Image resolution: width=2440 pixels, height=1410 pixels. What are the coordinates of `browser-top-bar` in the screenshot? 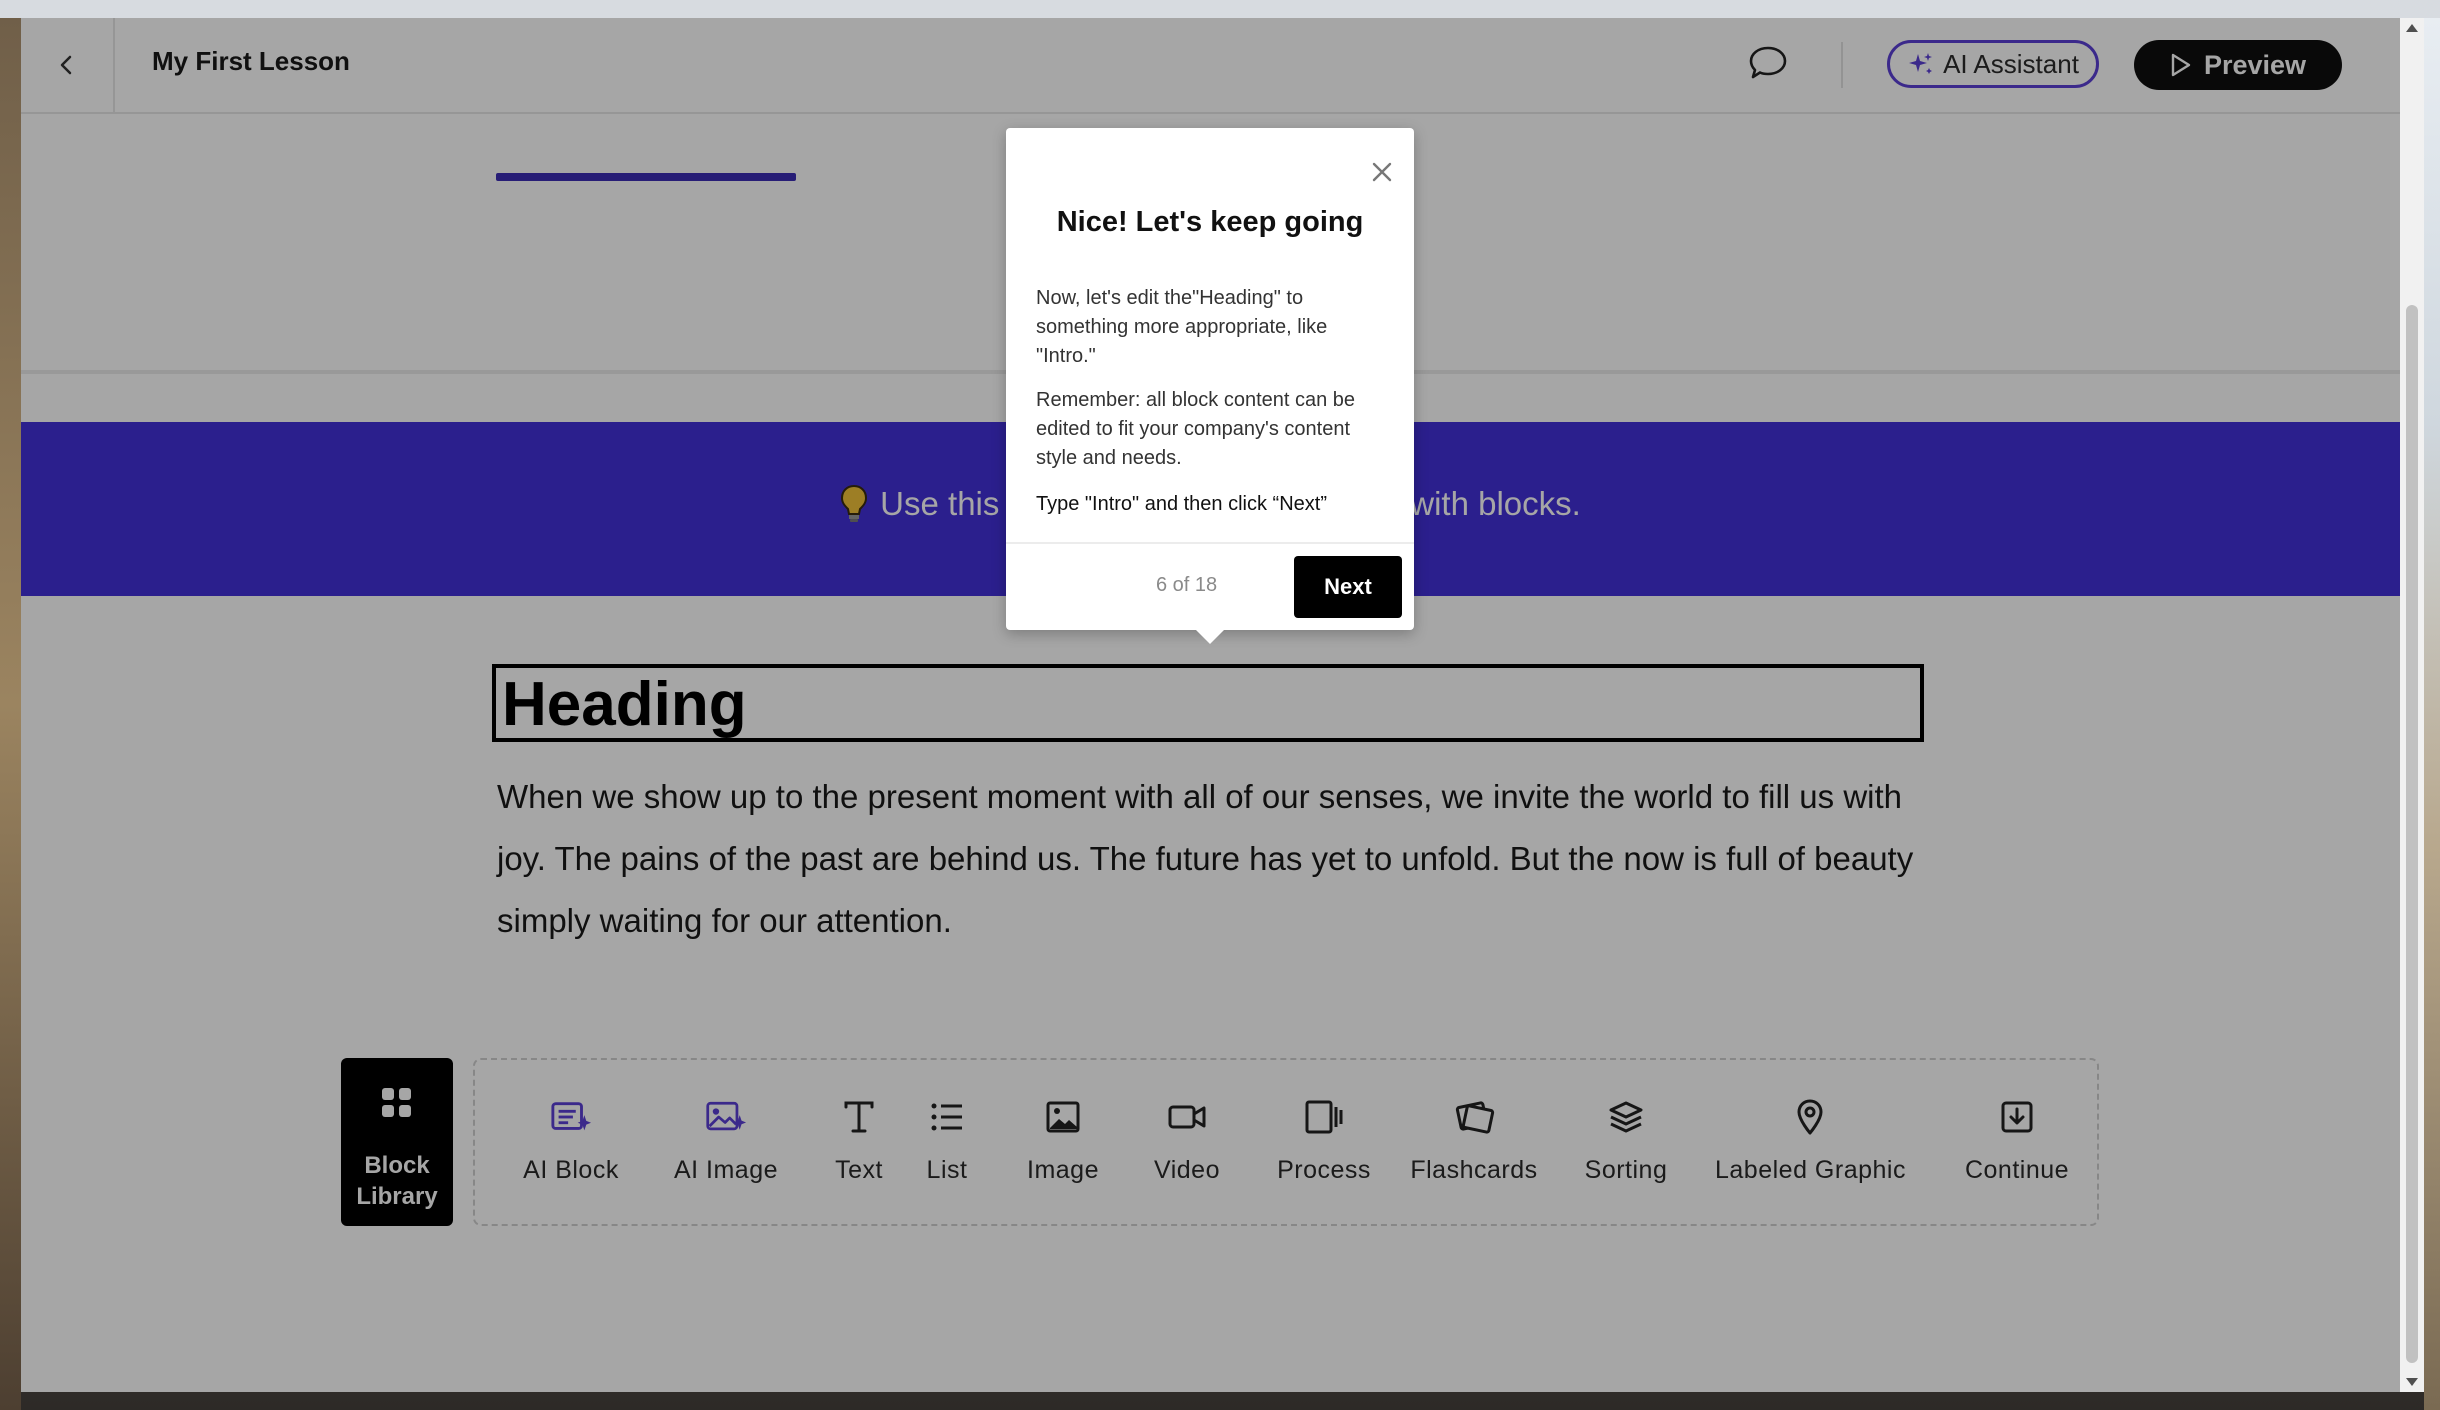 It's located at (1220, 9).